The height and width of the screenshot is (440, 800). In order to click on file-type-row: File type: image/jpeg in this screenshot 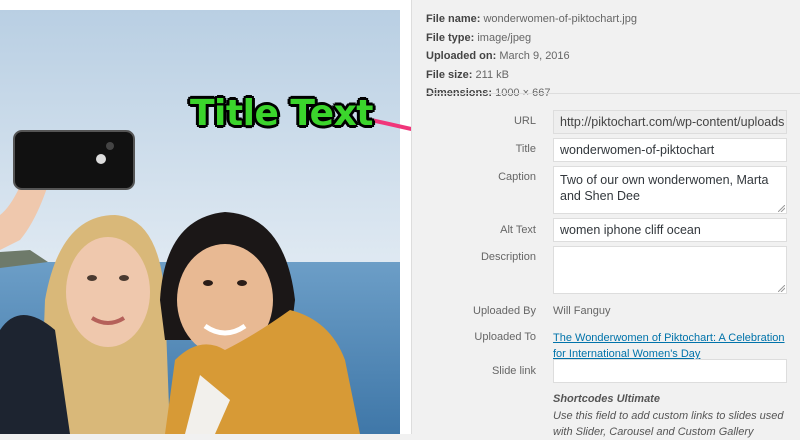, I will do `click(479, 37)`.